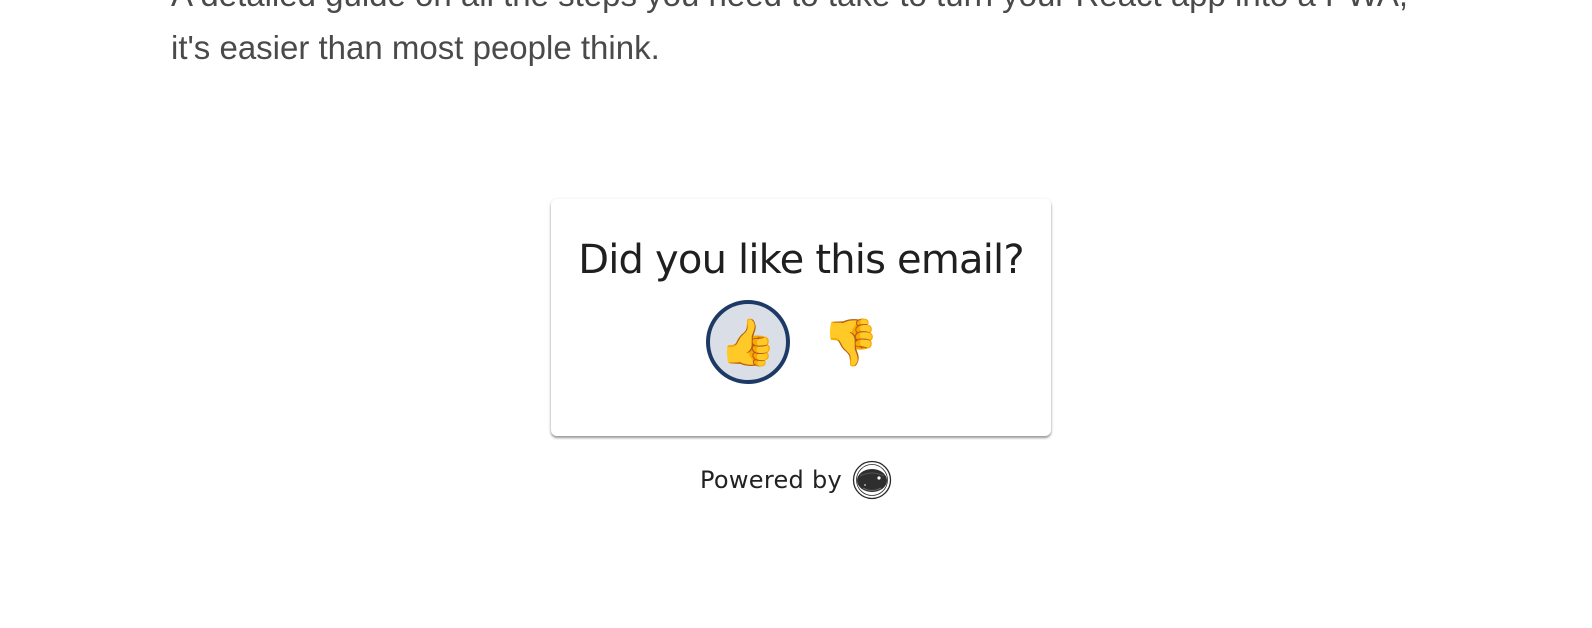 This screenshot has height=628, width=1592. What do you see at coordinates (771, 480) in the screenshot?
I see `powered-by-label: Powered by` at bounding box center [771, 480].